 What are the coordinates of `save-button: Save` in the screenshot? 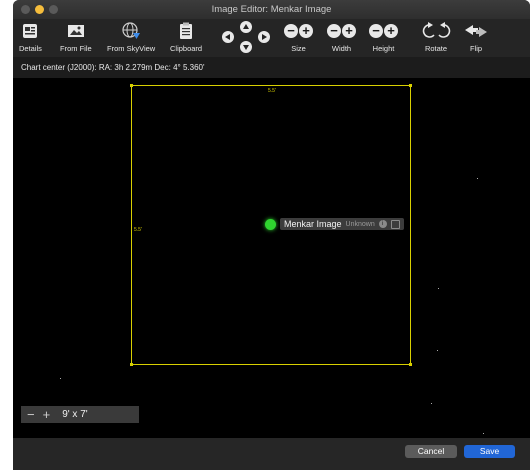 It's located at (489, 451).